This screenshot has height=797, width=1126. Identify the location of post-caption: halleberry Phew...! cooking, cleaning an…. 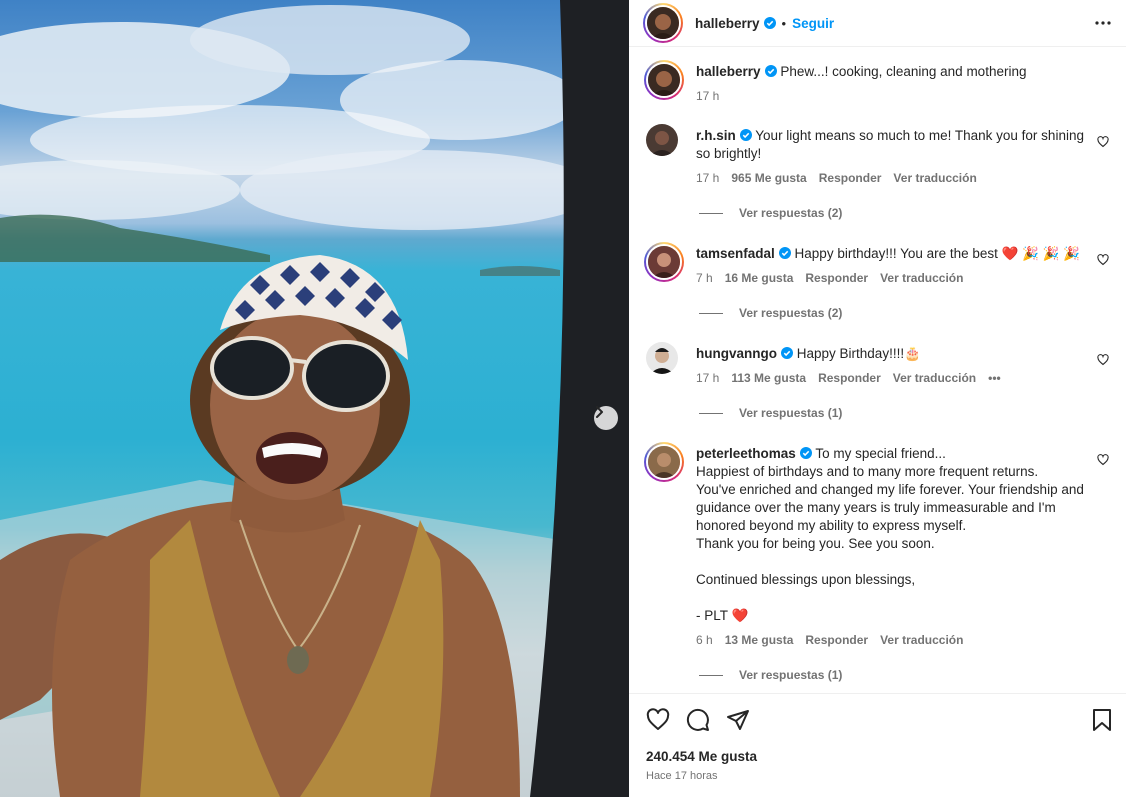
(877, 85).